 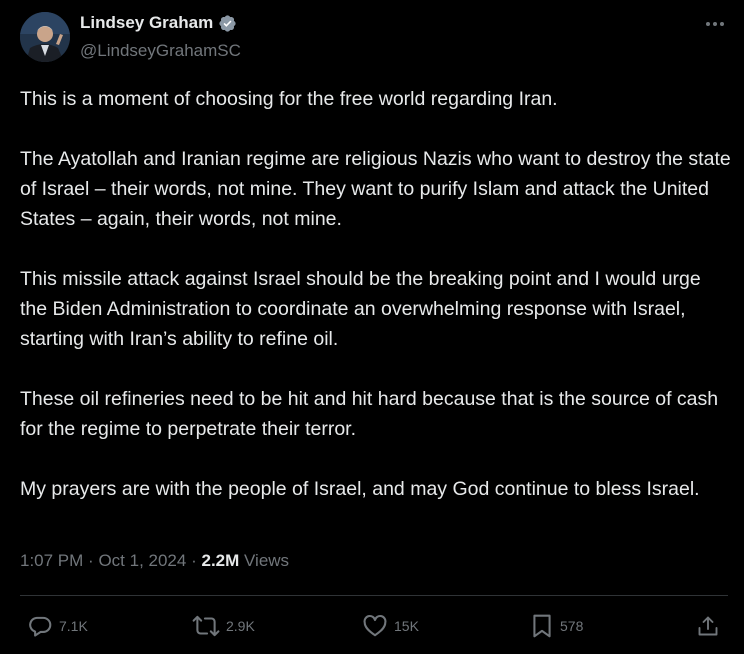 I want to click on repost-button: 2.9K, so click(x=223, y=626).